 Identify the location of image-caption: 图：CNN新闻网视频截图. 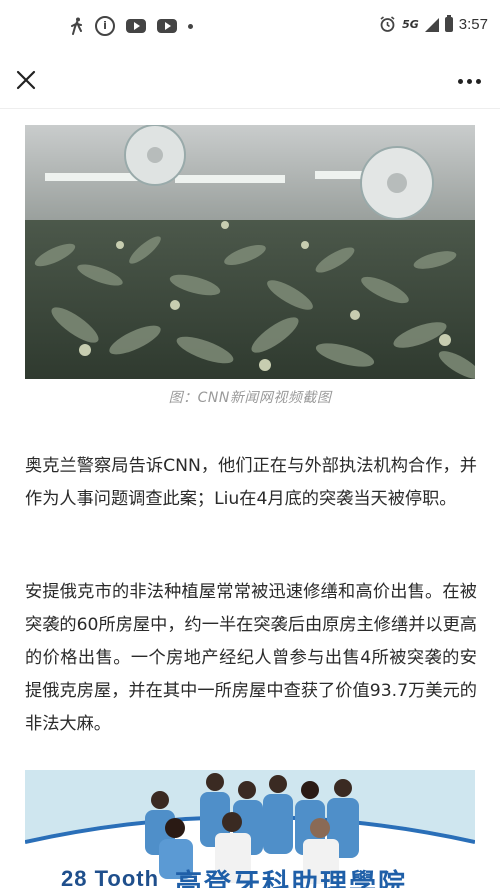
(250, 398).